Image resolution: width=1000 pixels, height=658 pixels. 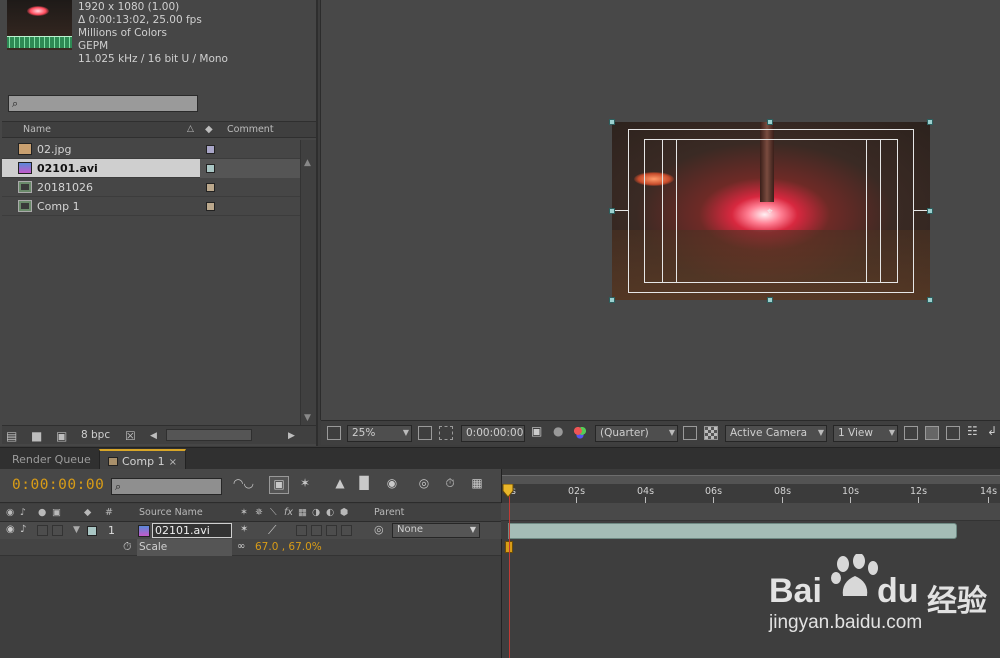 What do you see at coordinates (307, 418) in the screenshot?
I see `scroll-down-icon: ▼` at bounding box center [307, 418].